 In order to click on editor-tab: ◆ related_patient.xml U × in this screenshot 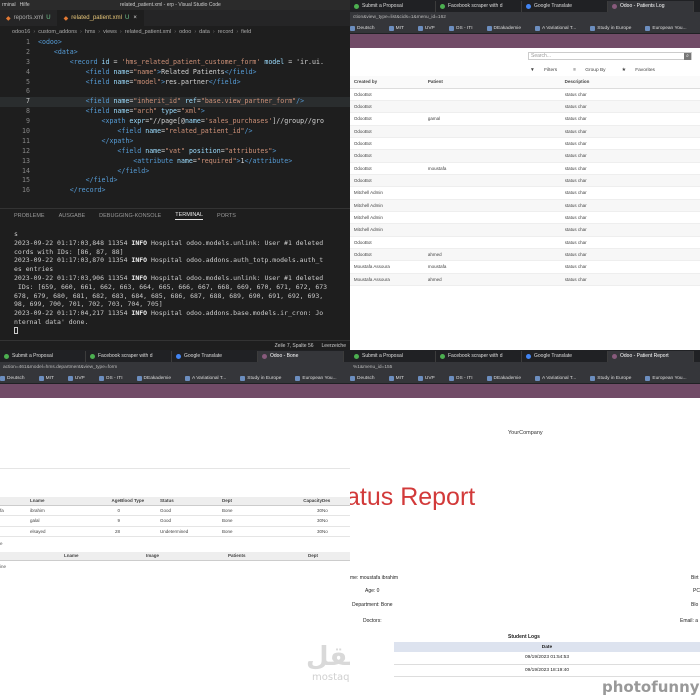, I will do `click(100, 18)`.